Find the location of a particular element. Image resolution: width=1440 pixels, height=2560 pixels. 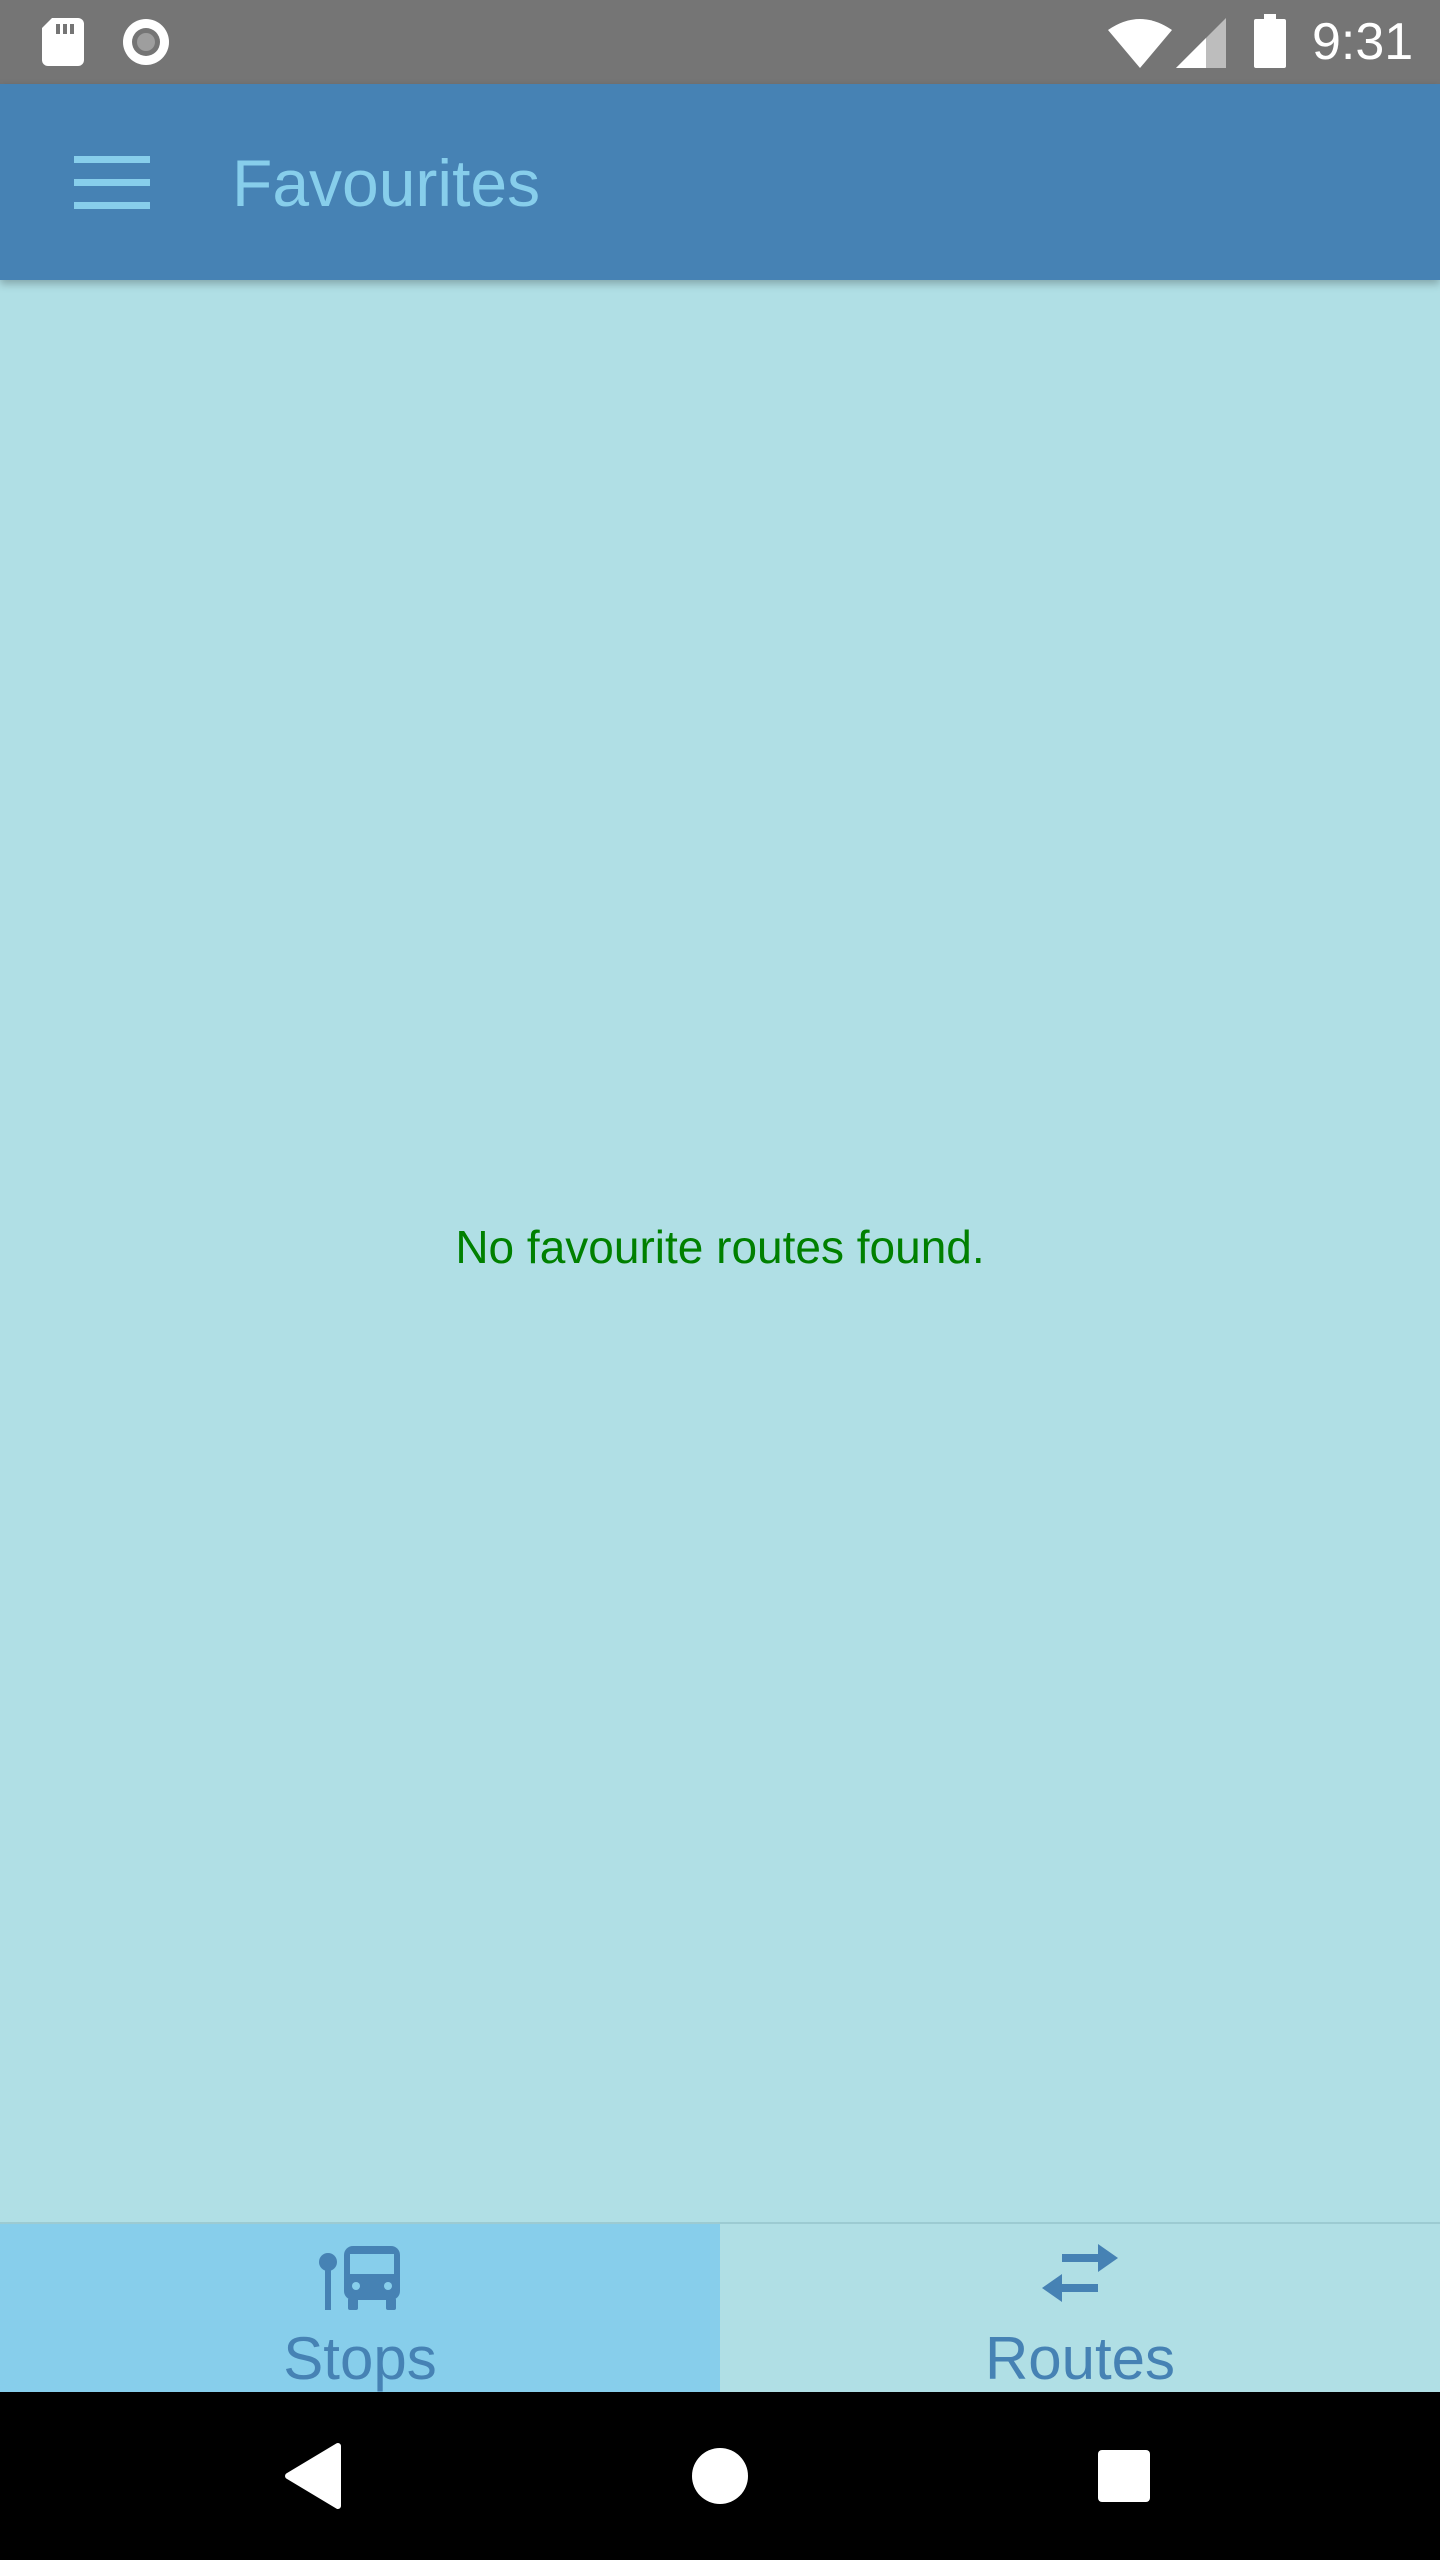

recents-icon is located at coordinates (1124, 2476).